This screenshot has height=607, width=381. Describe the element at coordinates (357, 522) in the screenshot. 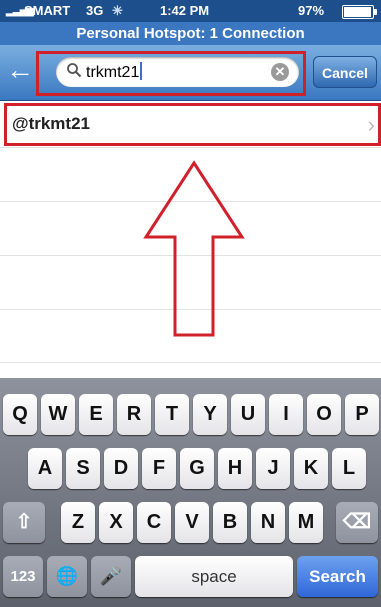

I see `delete-icon: ⌫` at that location.